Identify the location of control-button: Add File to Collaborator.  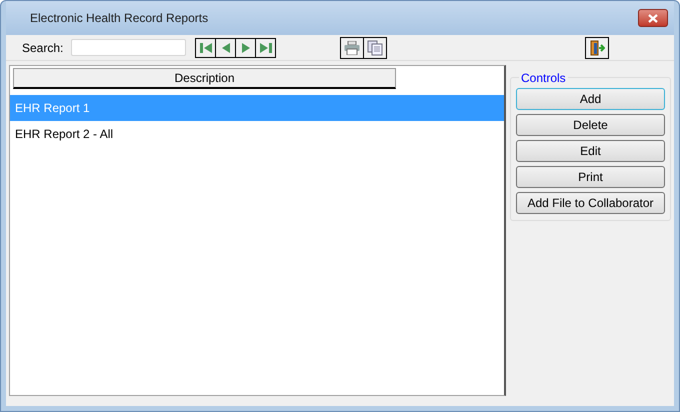
(590, 203).